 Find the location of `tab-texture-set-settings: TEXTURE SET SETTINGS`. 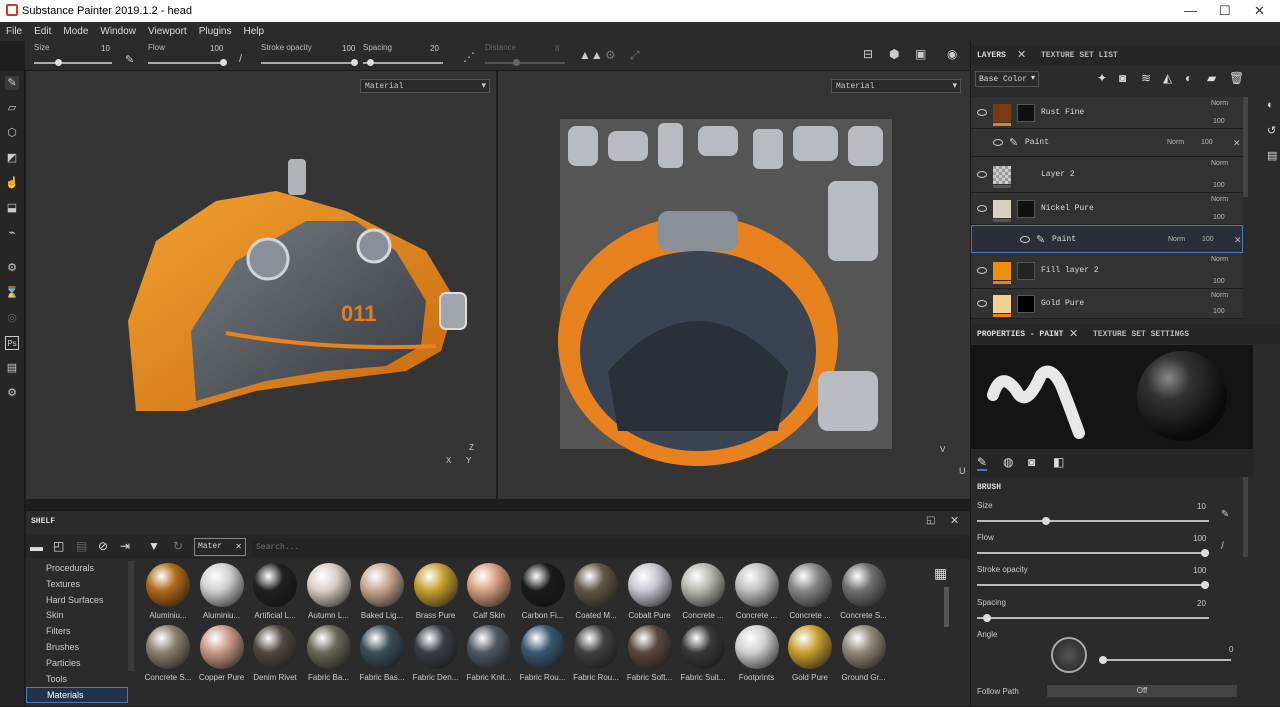

tab-texture-set-settings: TEXTURE SET SETTINGS is located at coordinates (1141, 334).